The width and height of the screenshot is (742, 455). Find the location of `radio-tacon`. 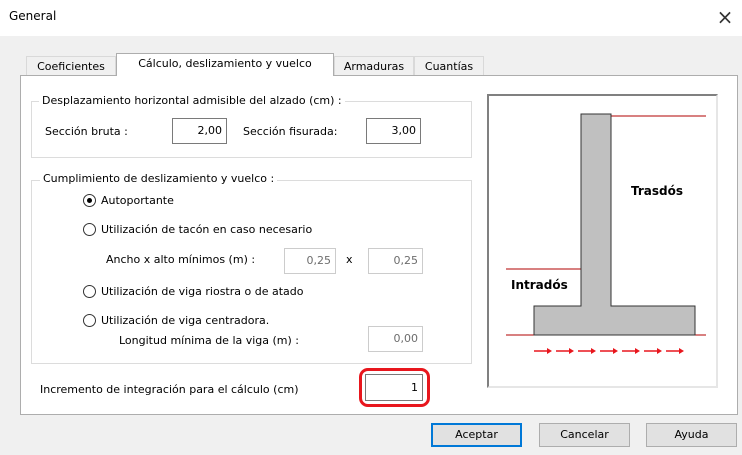

radio-tacon is located at coordinates (89, 229).